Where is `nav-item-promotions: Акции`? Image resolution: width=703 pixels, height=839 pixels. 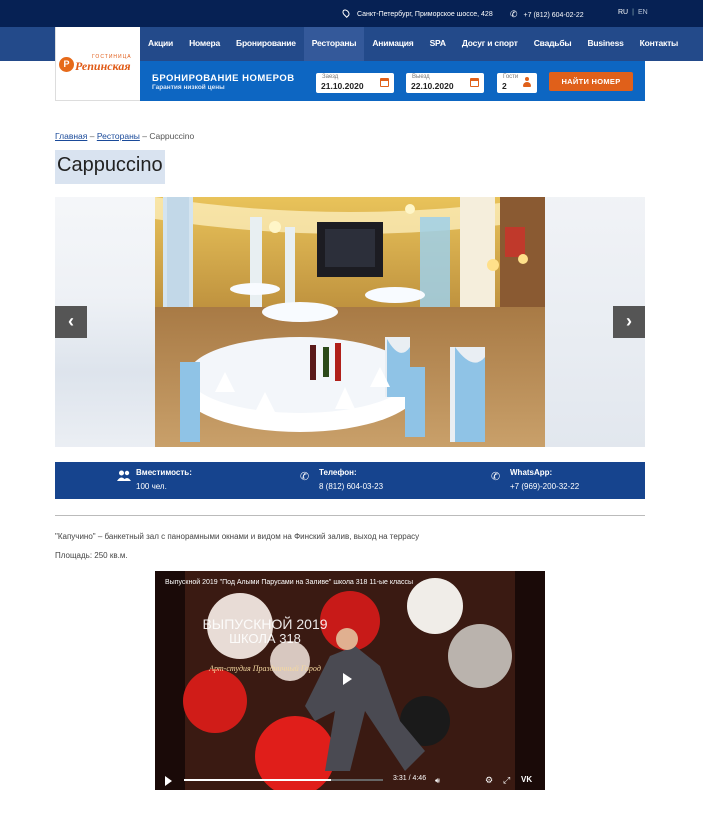
nav-item-promotions: Акции is located at coordinates (160, 44).